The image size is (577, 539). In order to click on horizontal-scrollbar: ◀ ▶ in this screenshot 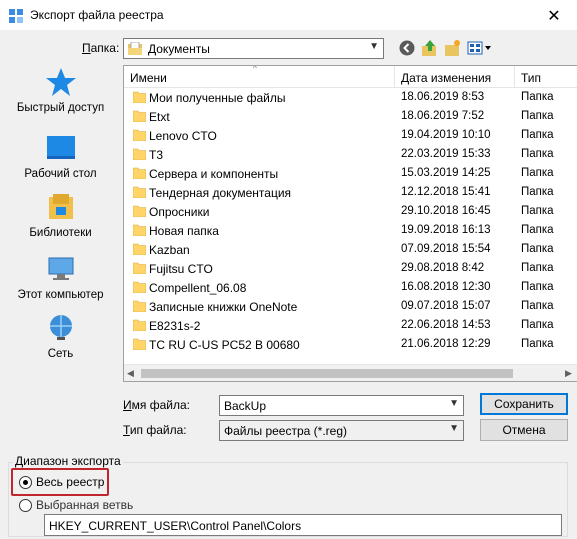, I will do `click(350, 372)`.